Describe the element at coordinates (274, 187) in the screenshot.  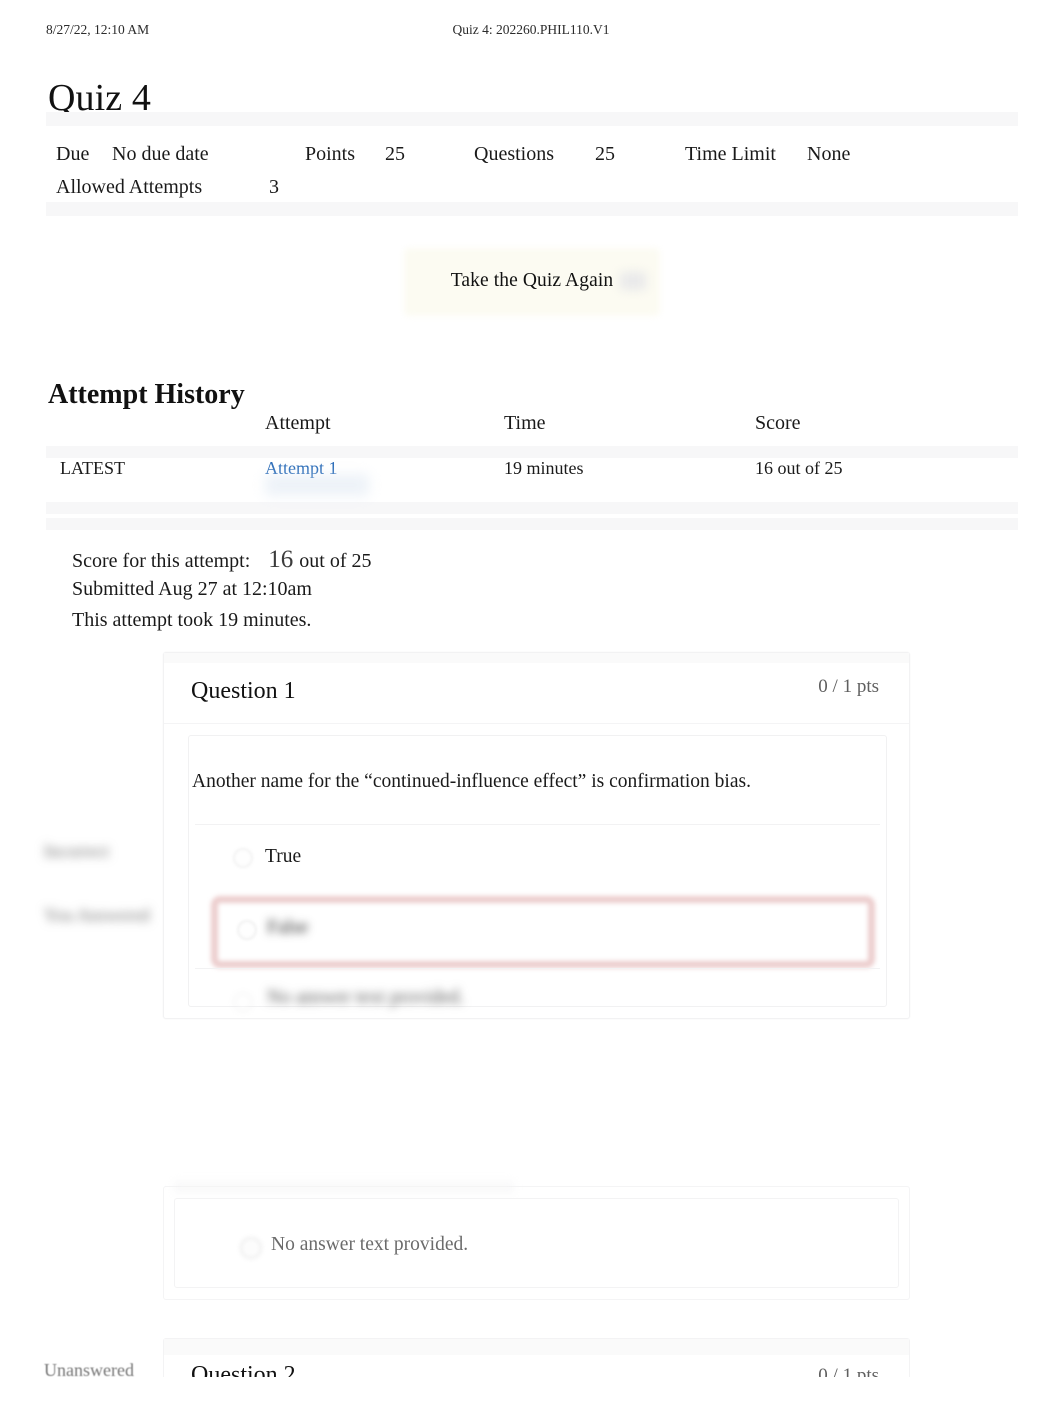
I see `allowed-attempts-value: 3` at that location.